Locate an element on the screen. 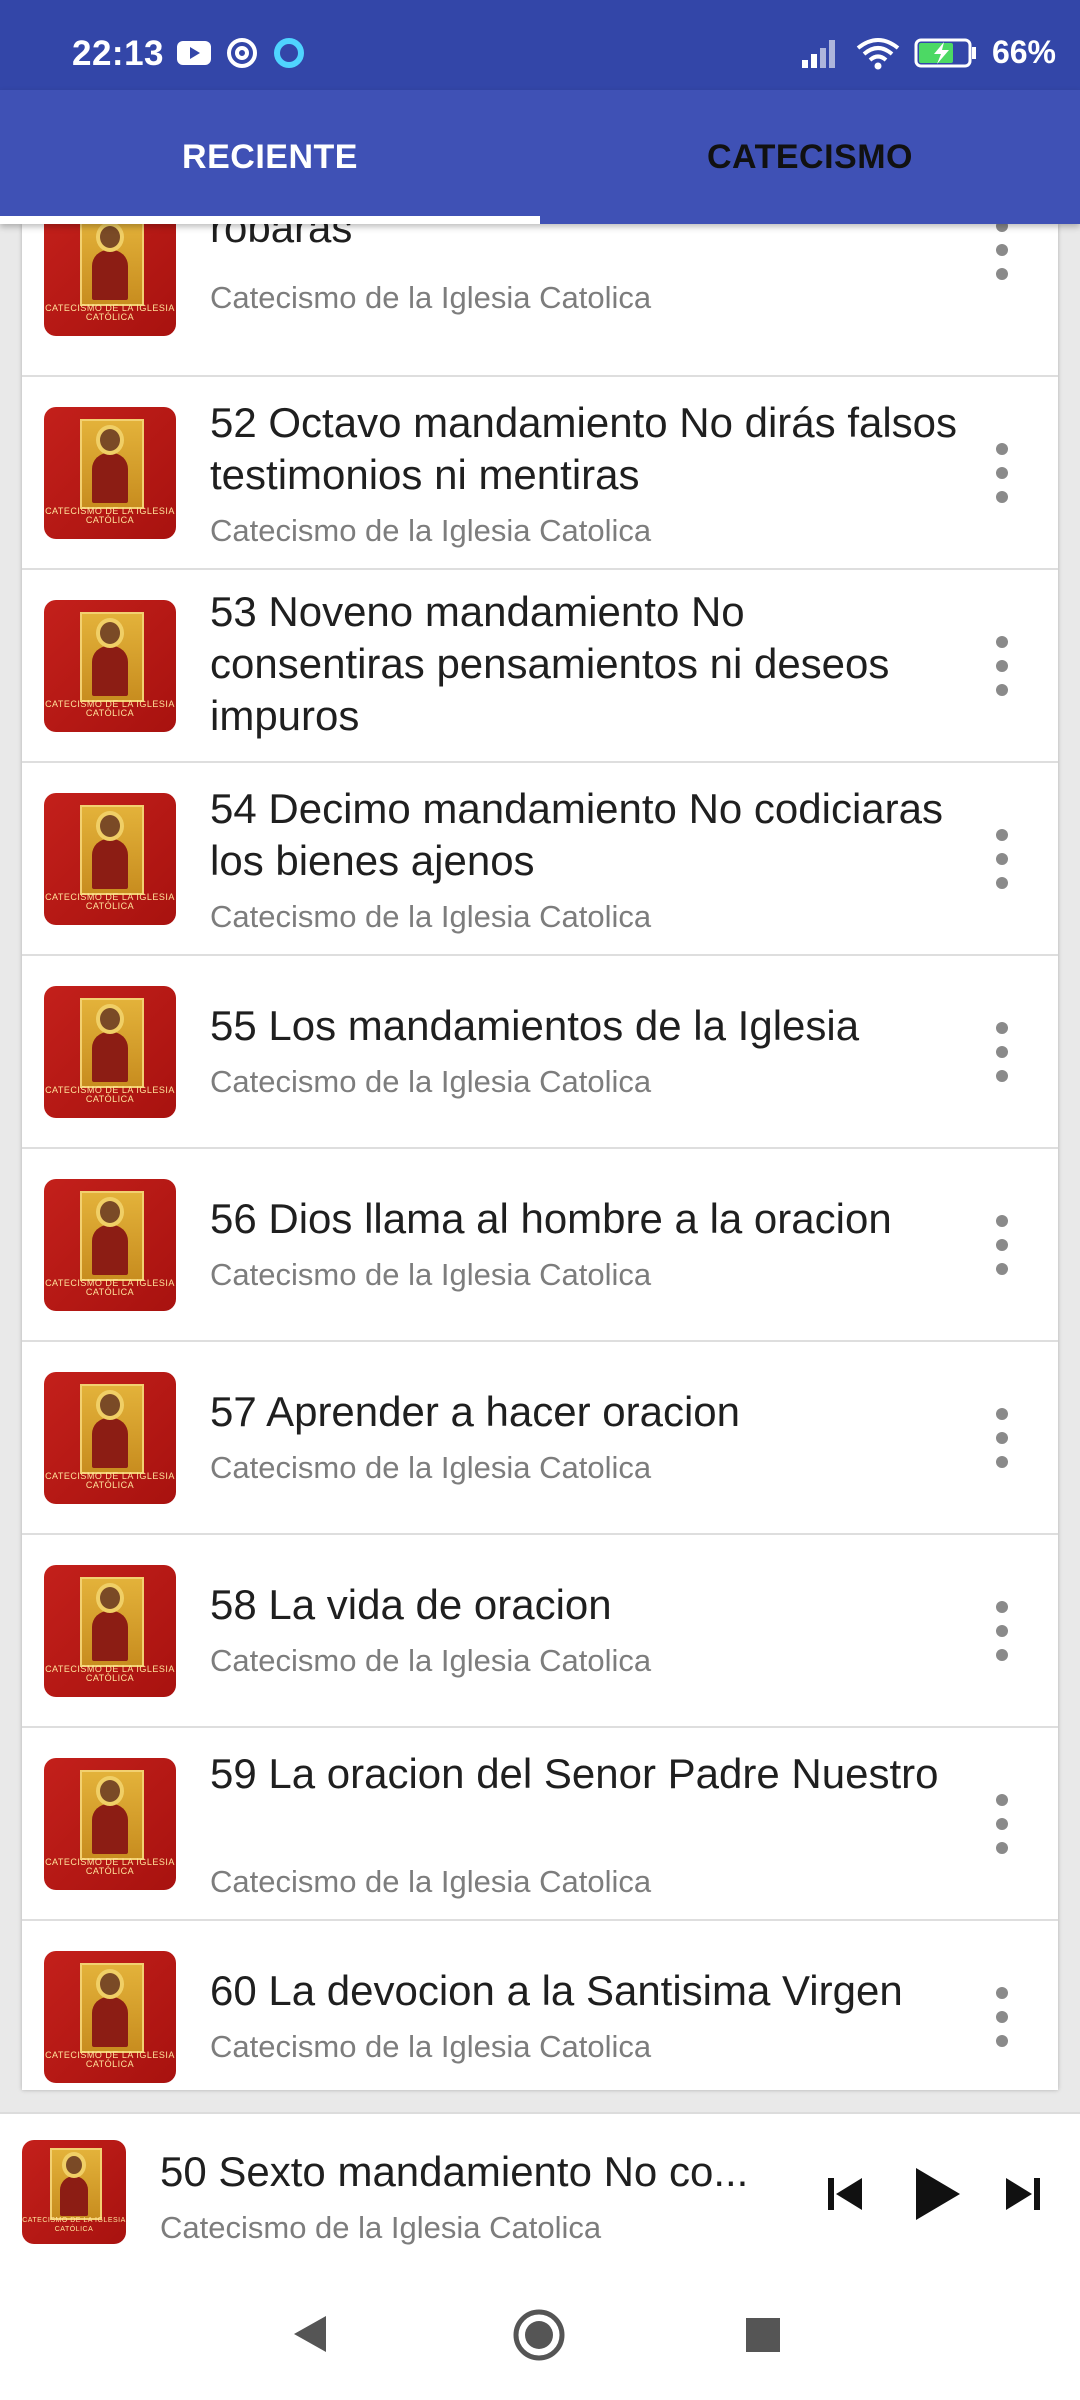 The width and height of the screenshot is (1080, 2400). item-title: 60 La devocion a la Santisima Virgen is located at coordinates (556, 1990).